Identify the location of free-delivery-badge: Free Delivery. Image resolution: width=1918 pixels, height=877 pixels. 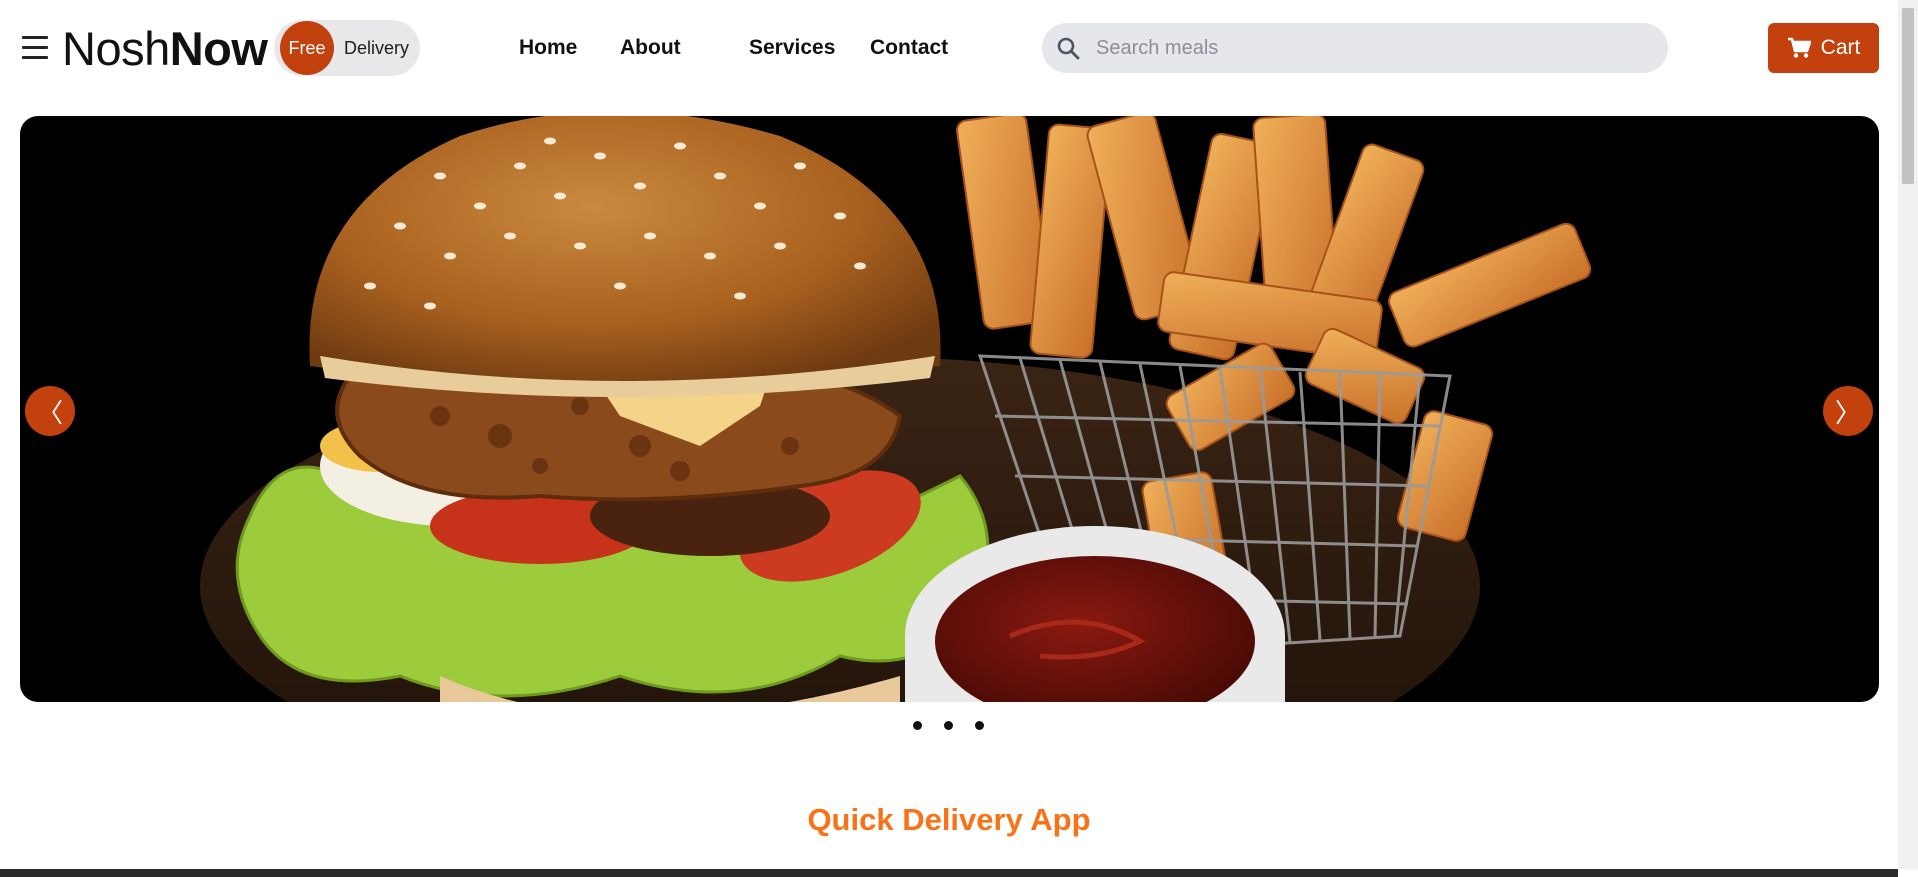
(347, 48).